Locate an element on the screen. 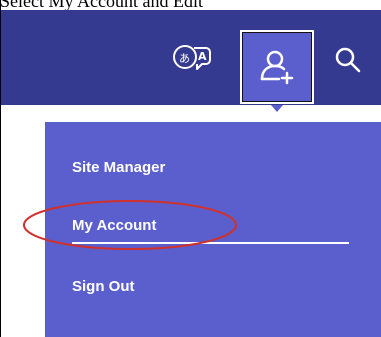 Image resolution: width=381 pixels, height=337 pixels. menu-item-my-account: My Account is located at coordinates (114, 225).